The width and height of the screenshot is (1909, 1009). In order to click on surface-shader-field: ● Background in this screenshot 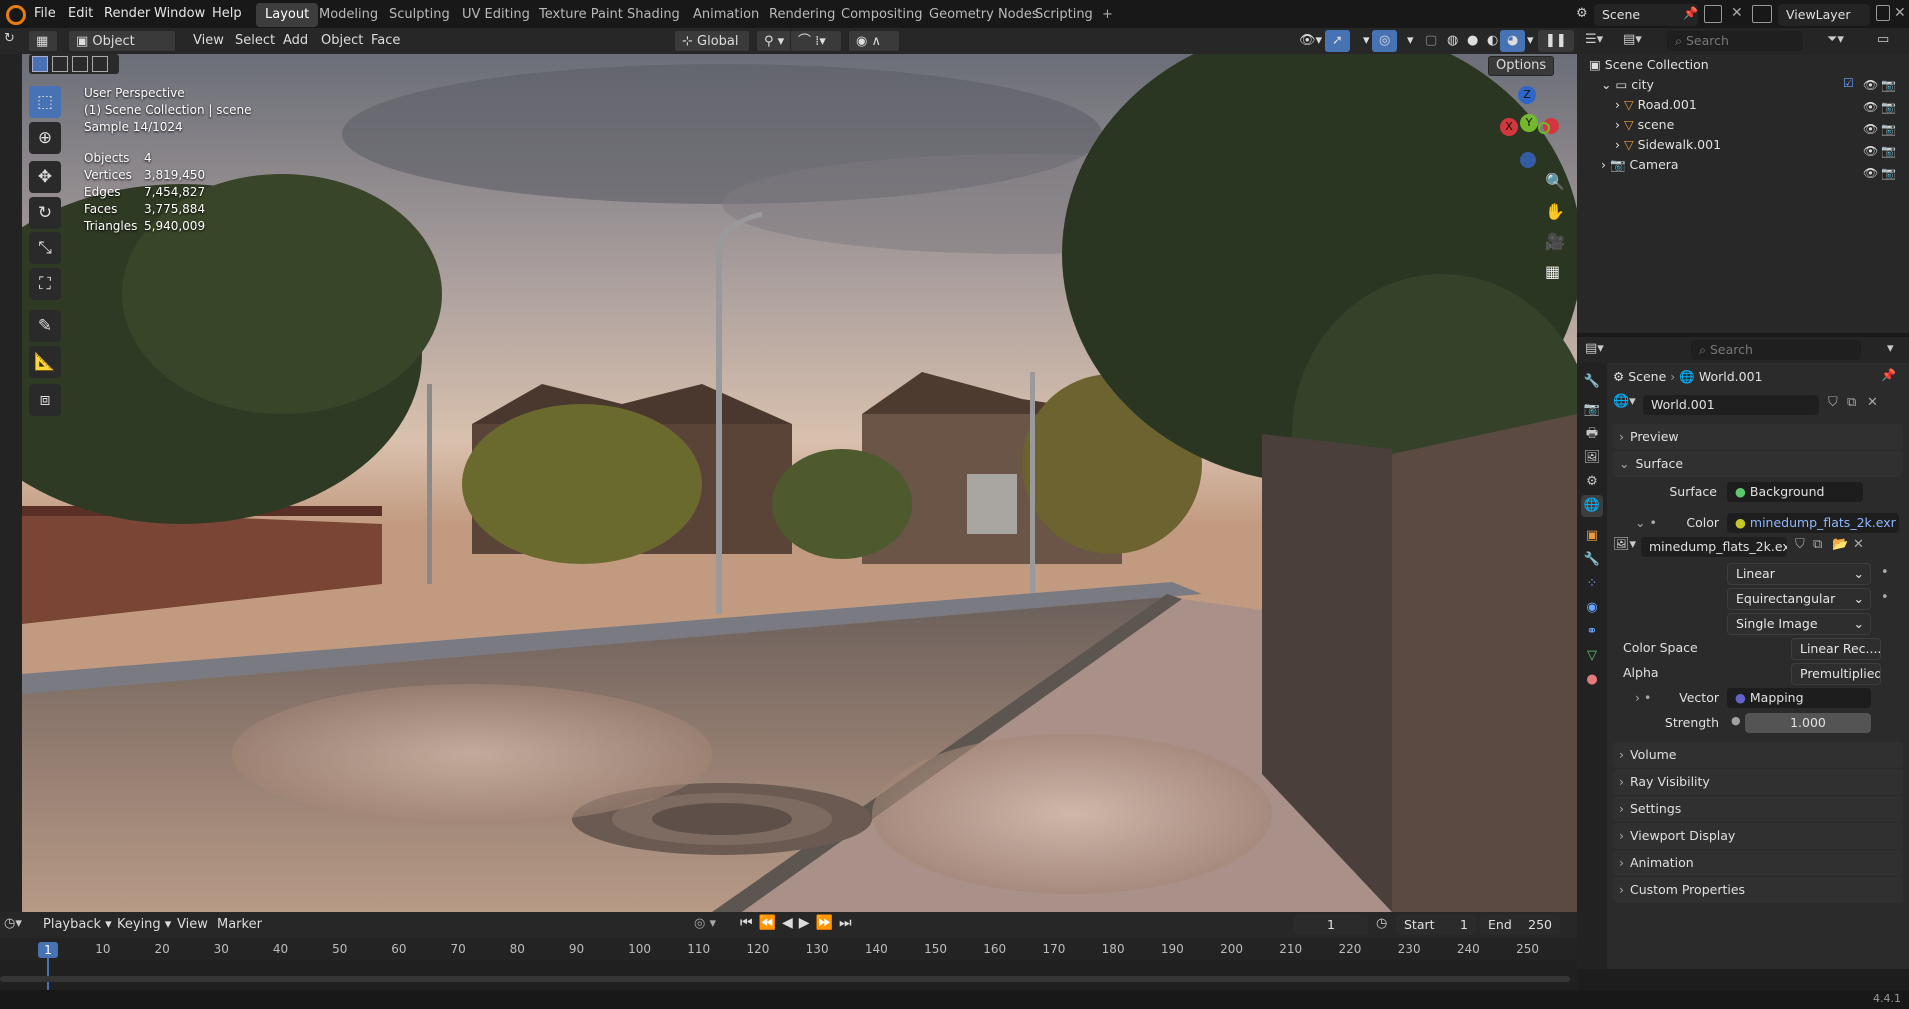, I will do `click(1795, 492)`.